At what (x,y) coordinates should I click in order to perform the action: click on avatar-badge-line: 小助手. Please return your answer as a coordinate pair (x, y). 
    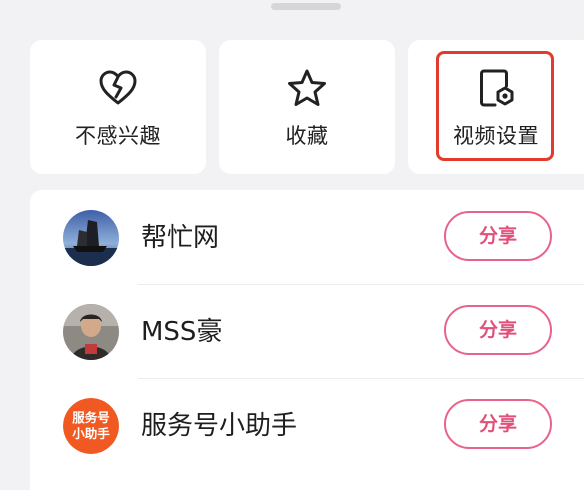
    Looking at the image, I should click on (91, 433).